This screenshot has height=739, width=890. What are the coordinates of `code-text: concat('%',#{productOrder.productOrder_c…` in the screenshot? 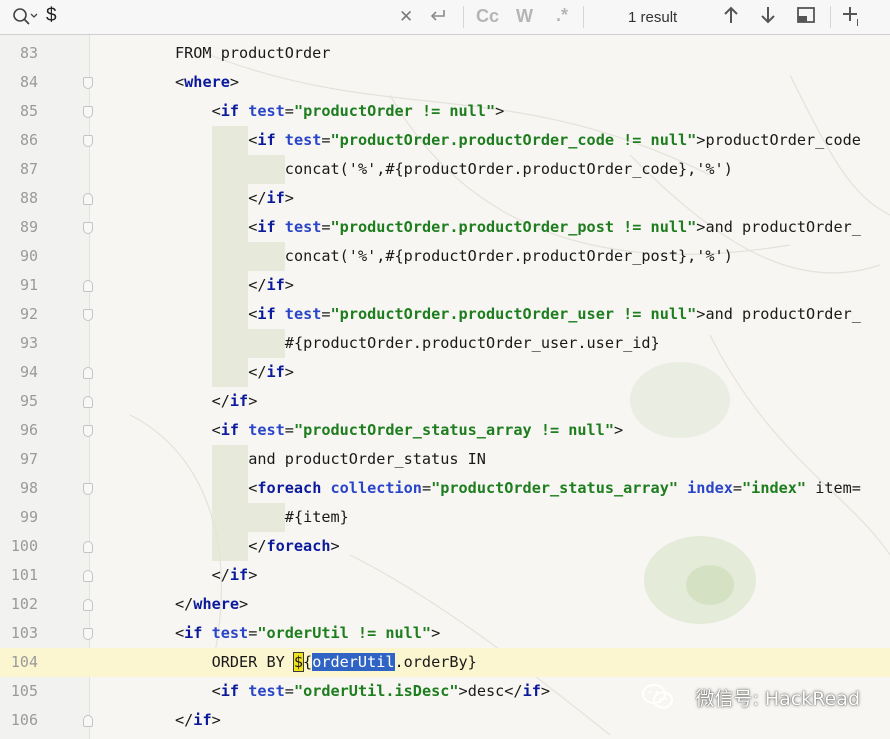 It's located at (508, 169).